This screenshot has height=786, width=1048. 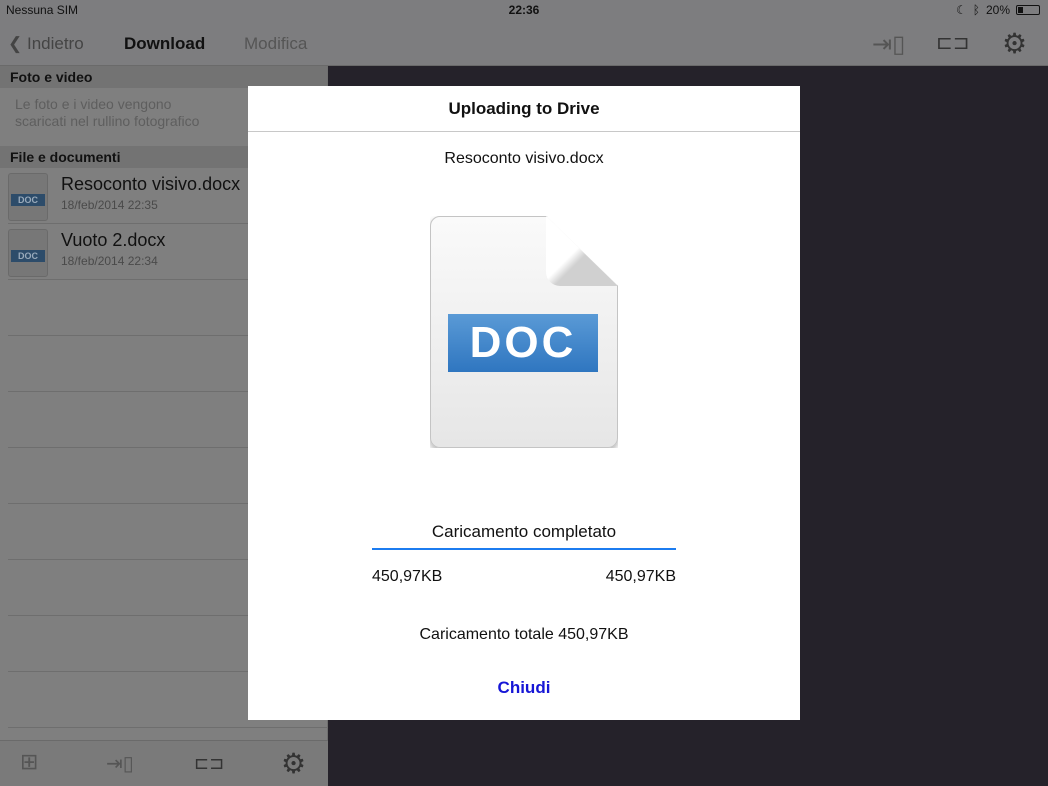 I want to click on upload-status: Caricamento completato, so click(x=524, y=531).